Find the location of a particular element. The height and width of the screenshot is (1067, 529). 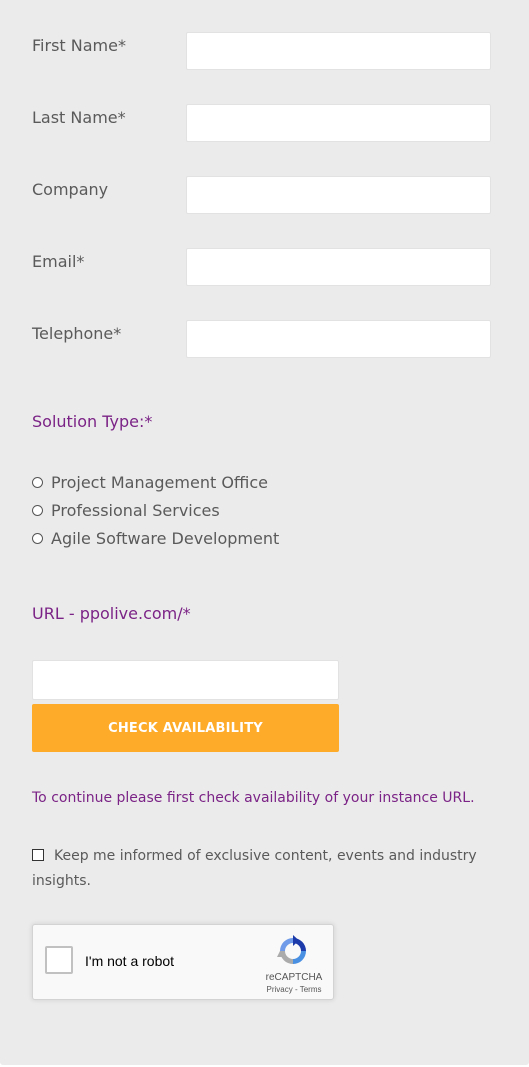

last-name-label: Last Name* is located at coordinates (79, 117).